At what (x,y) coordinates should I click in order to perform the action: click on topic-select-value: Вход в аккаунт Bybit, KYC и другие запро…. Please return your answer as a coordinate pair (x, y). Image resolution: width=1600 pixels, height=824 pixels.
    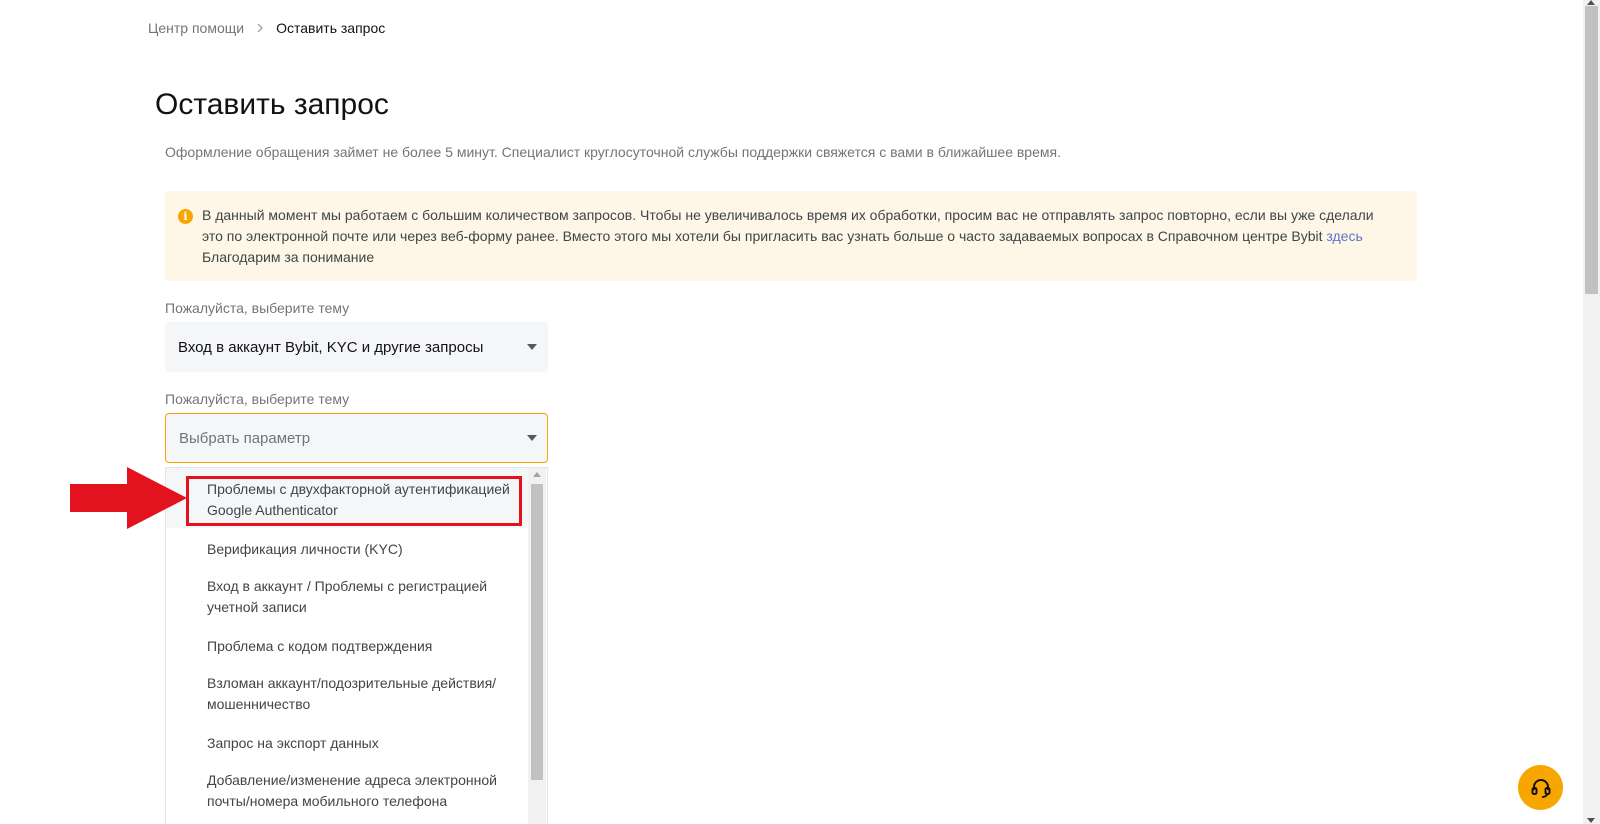
    Looking at the image, I should click on (331, 347).